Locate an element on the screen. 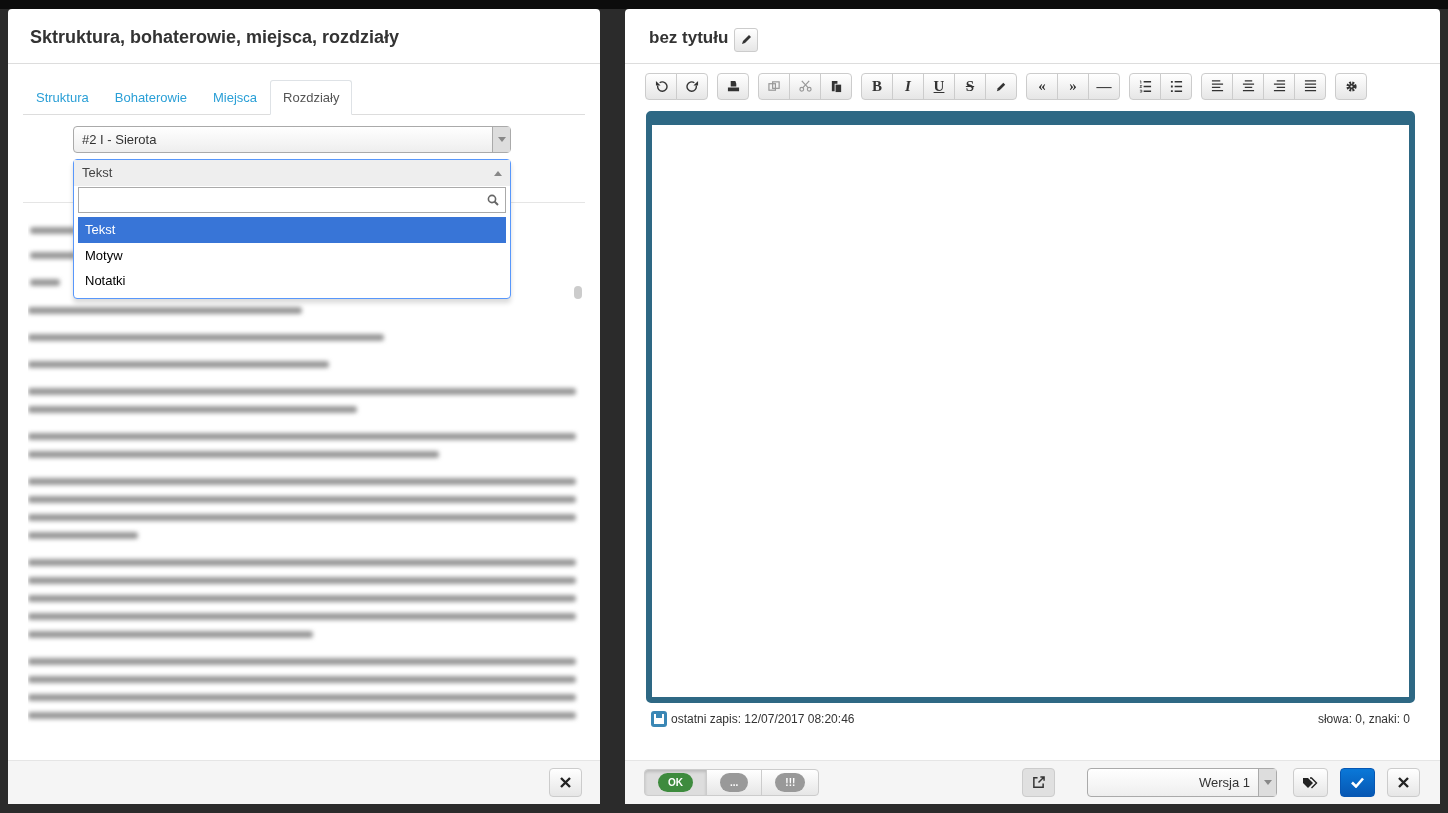 Image resolution: width=1448 pixels, height=813 pixels. dialog-title: Sktruktura, bohaterowie, miejsca, rozdziały is located at coordinates (215, 38).